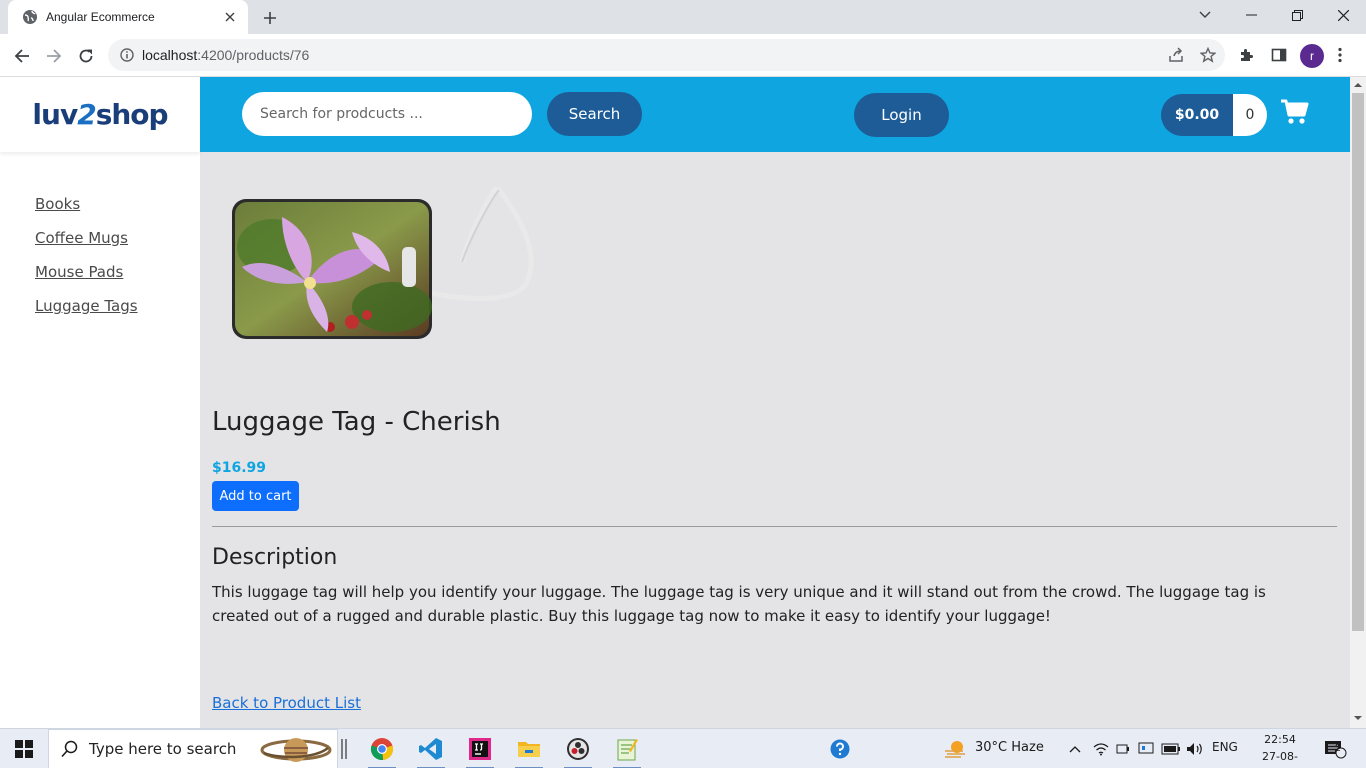 The image size is (1366, 768). What do you see at coordinates (344, 749) in the screenshot?
I see `task-view-icon` at bounding box center [344, 749].